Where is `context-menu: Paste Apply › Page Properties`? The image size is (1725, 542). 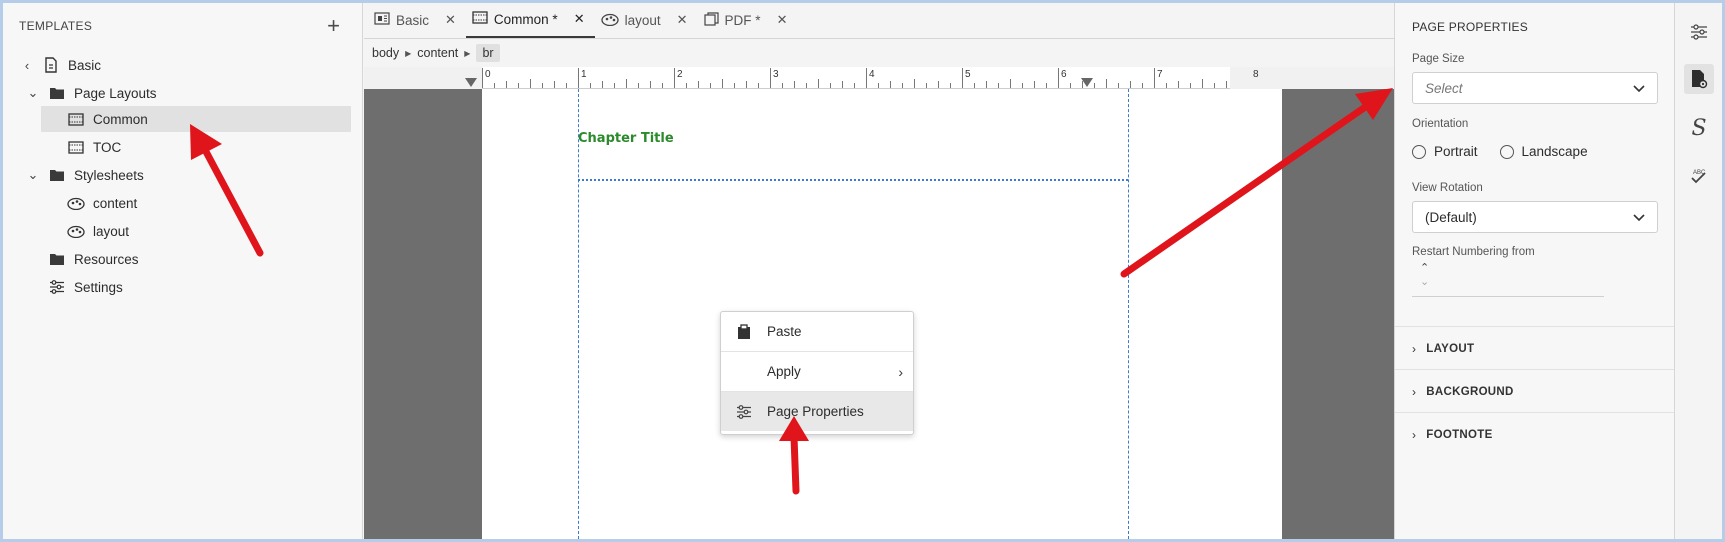 context-menu: Paste Apply › Page Properties is located at coordinates (817, 373).